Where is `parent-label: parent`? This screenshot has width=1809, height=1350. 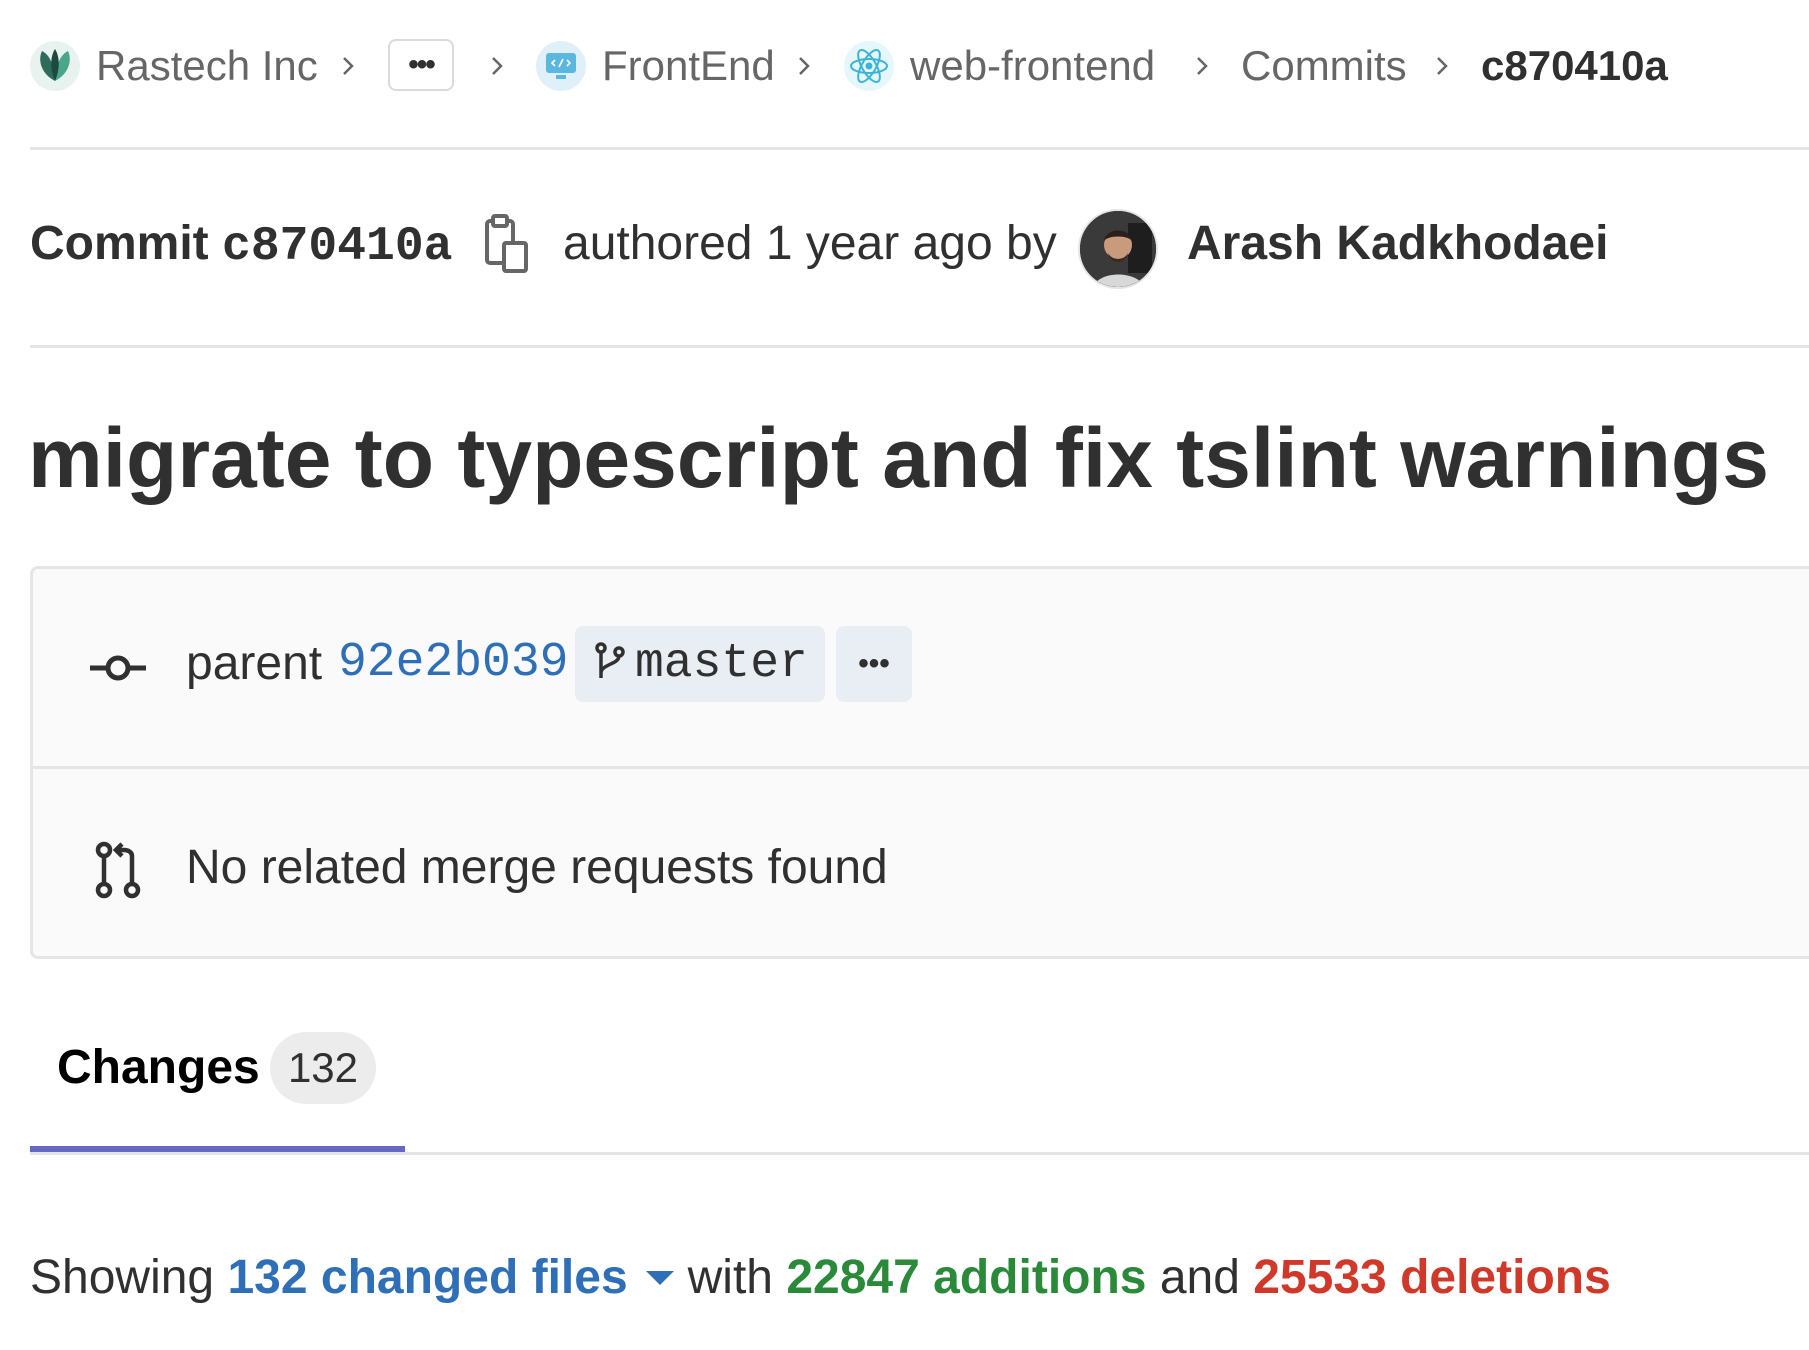 parent-label: parent is located at coordinates (254, 663).